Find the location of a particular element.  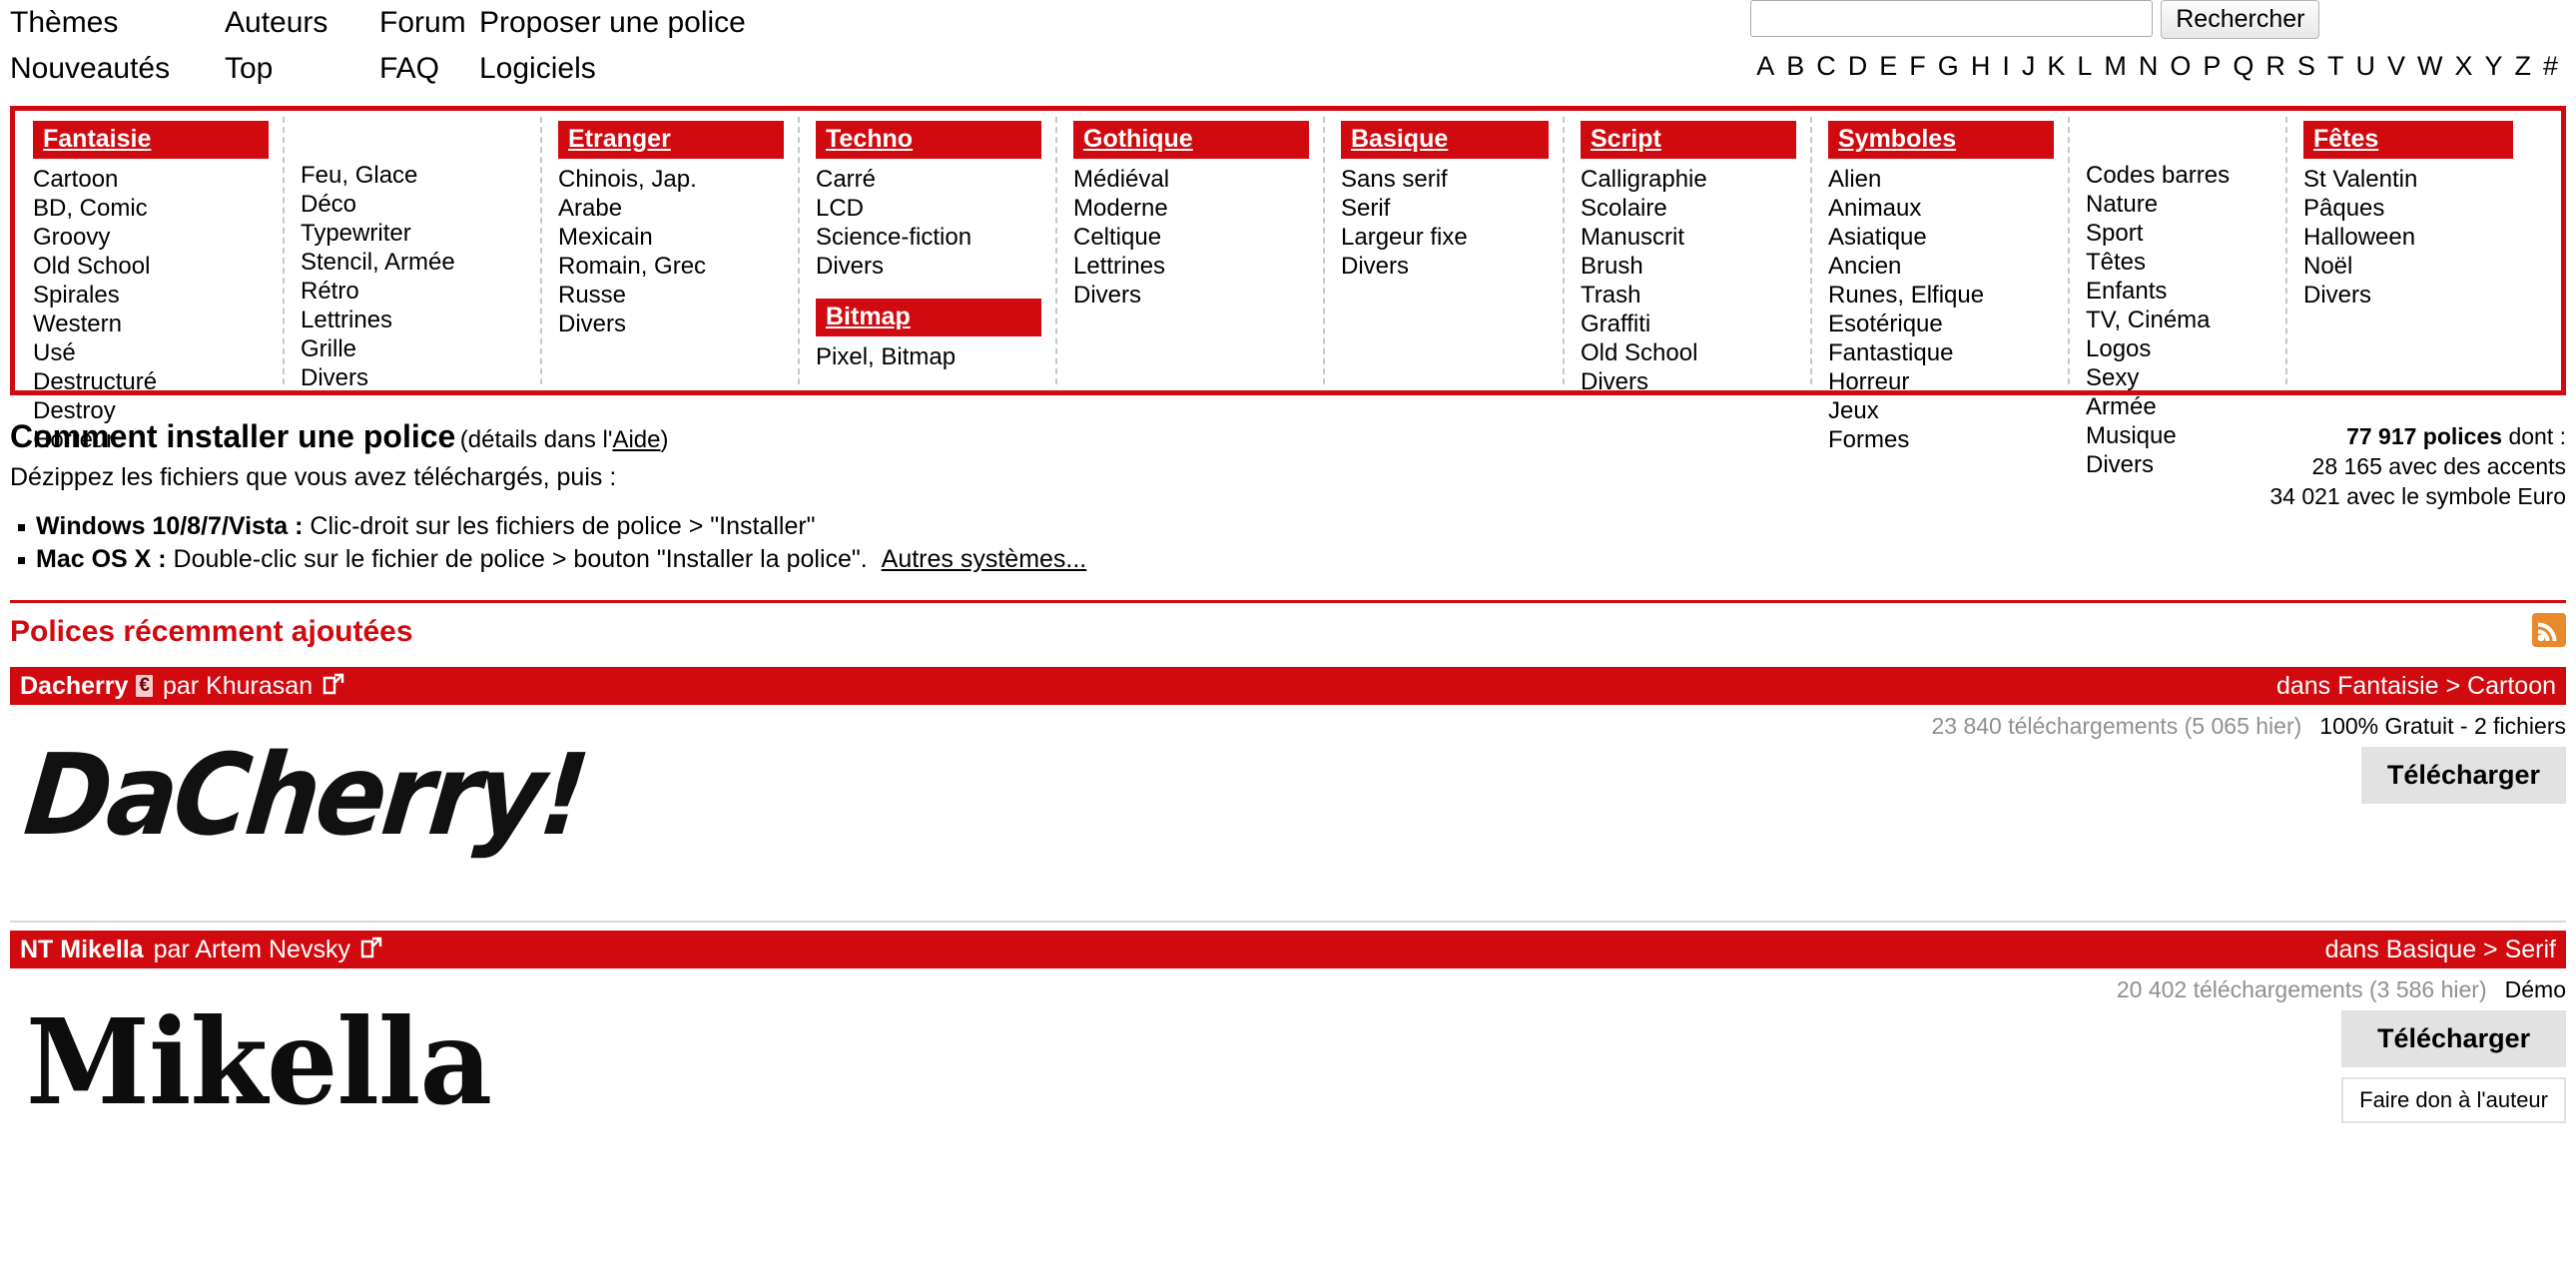

donate-button-nt-mikella: Faire don à l'auteur is located at coordinates (2453, 1100).